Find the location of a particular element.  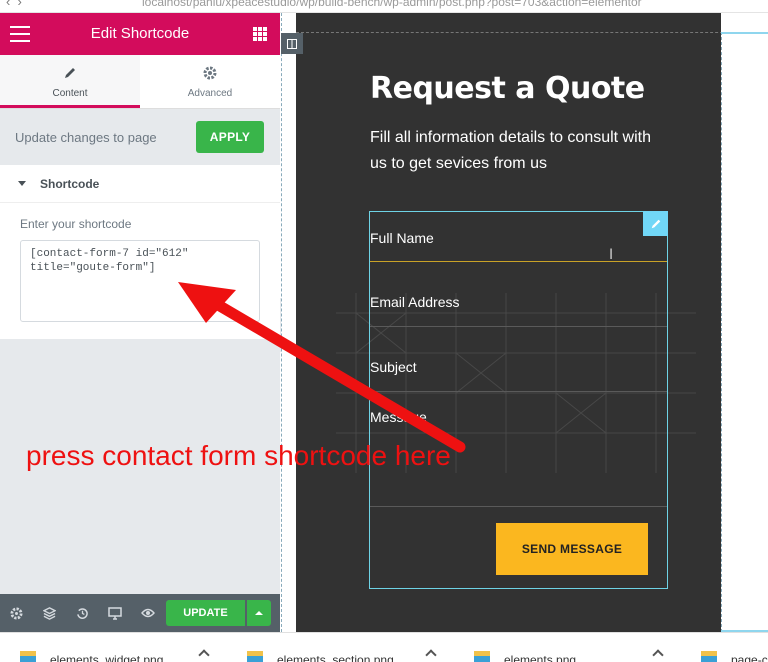

widgets-grid-icon is located at coordinates (260, 34).